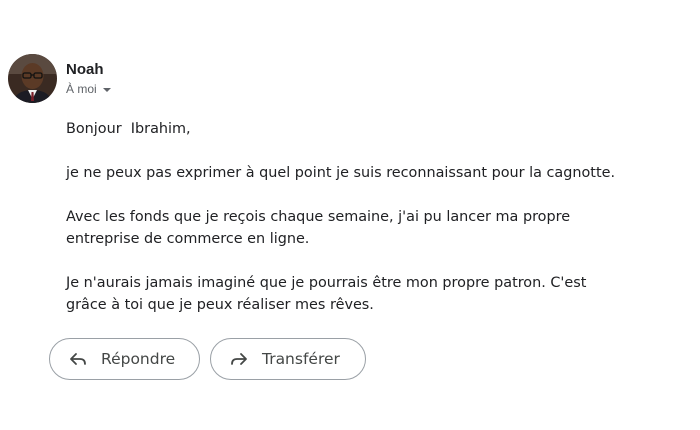 Image resolution: width=700 pixels, height=430 pixels. Describe the element at coordinates (301, 359) in the screenshot. I see `forward-button-label: Transférer` at that location.